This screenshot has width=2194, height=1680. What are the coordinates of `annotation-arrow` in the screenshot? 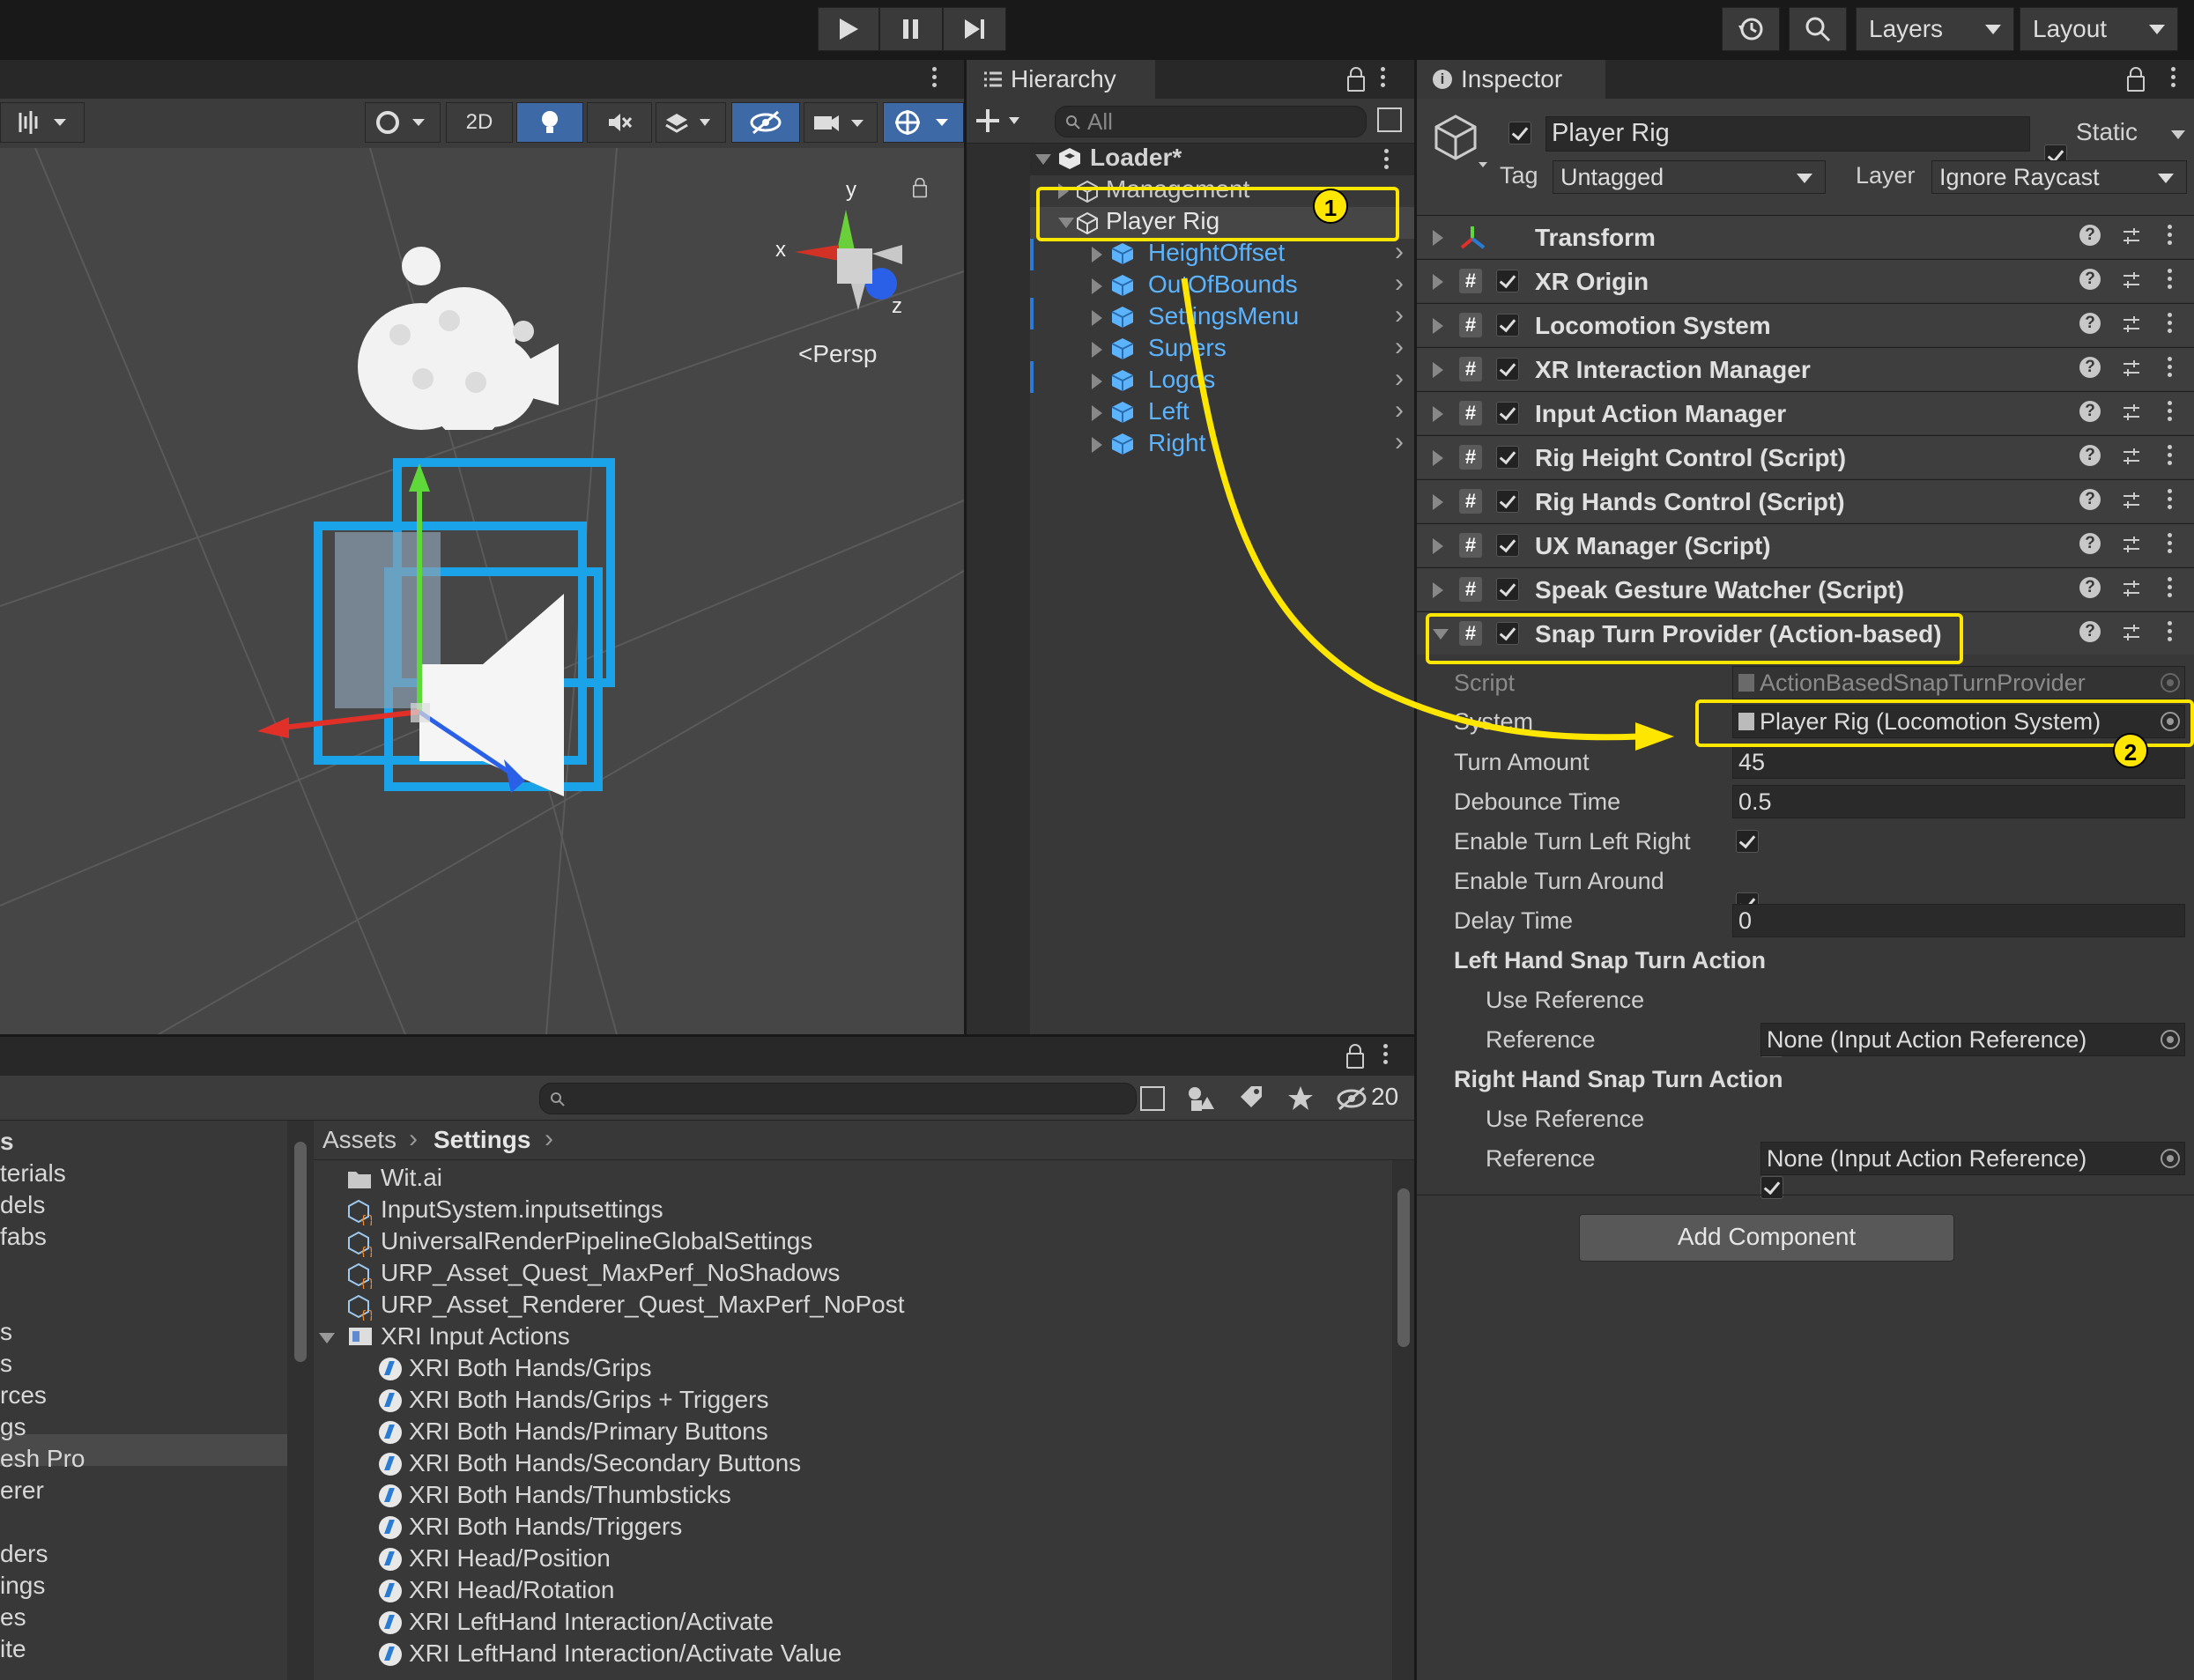 It's located at (1427, 514).